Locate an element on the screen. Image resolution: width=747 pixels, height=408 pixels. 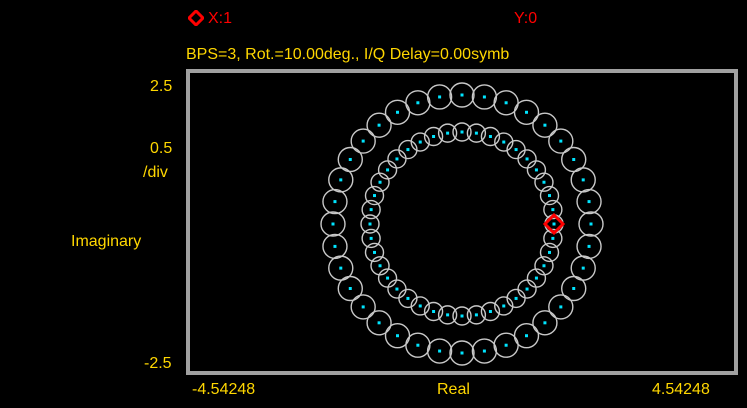
x-axis-left-value: -4.54248 is located at coordinates (224, 389).